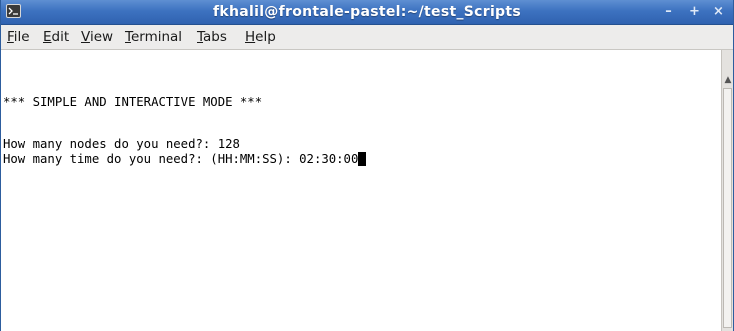 The height and width of the screenshot is (331, 734). Describe the element at coordinates (97, 37) in the screenshot. I see `menu-view: View` at that location.